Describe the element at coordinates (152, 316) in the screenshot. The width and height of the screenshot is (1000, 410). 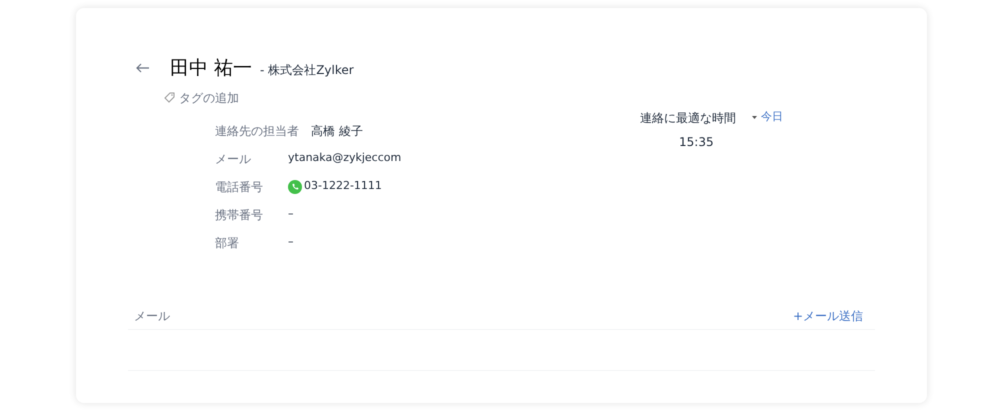
I see `section-title: メール` at that location.